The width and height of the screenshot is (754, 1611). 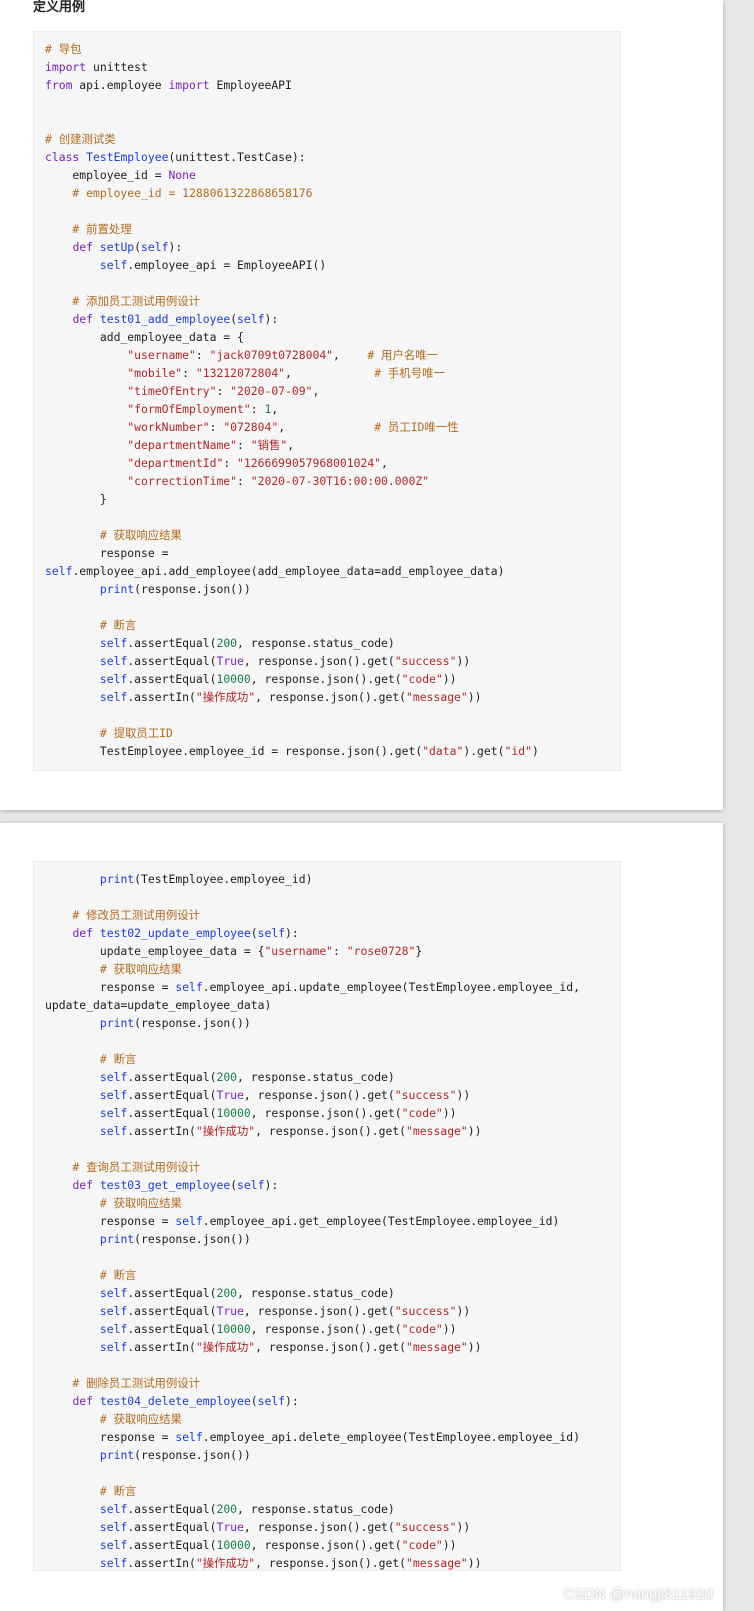 I want to click on code-token: test01_add_employee, so click(x=165, y=319).